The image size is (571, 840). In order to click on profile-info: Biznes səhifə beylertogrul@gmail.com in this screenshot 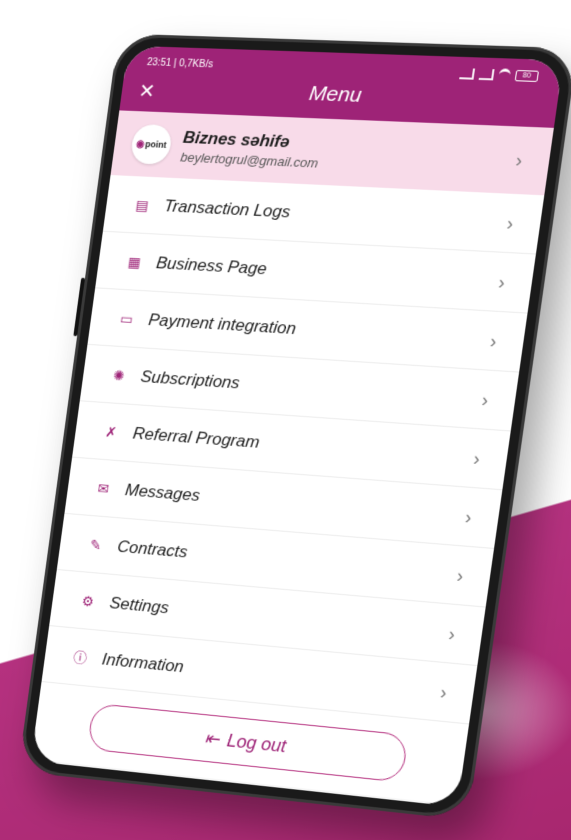, I will do `click(251, 148)`.